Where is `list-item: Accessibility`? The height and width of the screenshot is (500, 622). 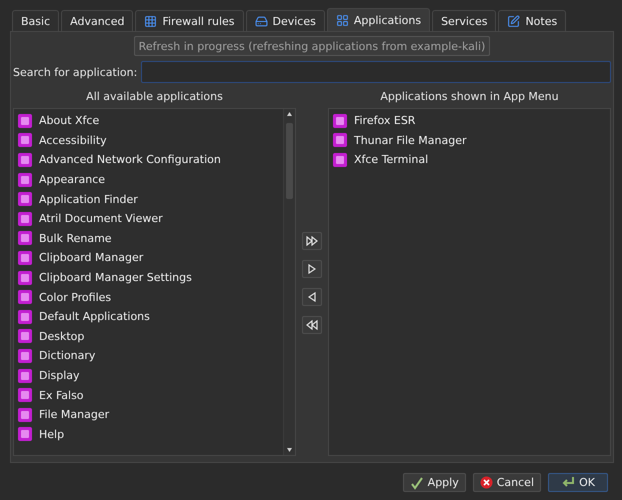 list-item: Accessibility is located at coordinates (73, 140).